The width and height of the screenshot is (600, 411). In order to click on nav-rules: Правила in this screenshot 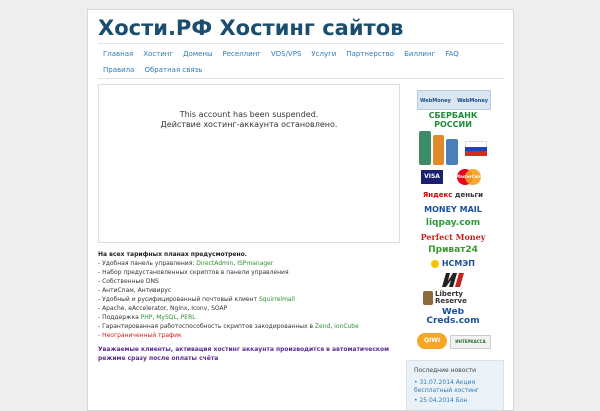, I will do `click(118, 70)`.